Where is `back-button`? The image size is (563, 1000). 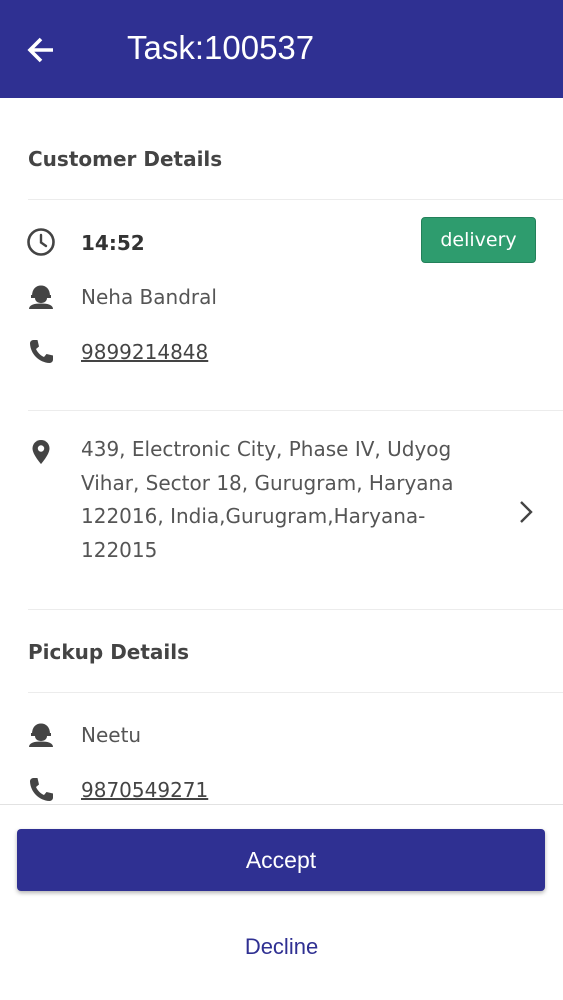
back-button is located at coordinates (42, 50).